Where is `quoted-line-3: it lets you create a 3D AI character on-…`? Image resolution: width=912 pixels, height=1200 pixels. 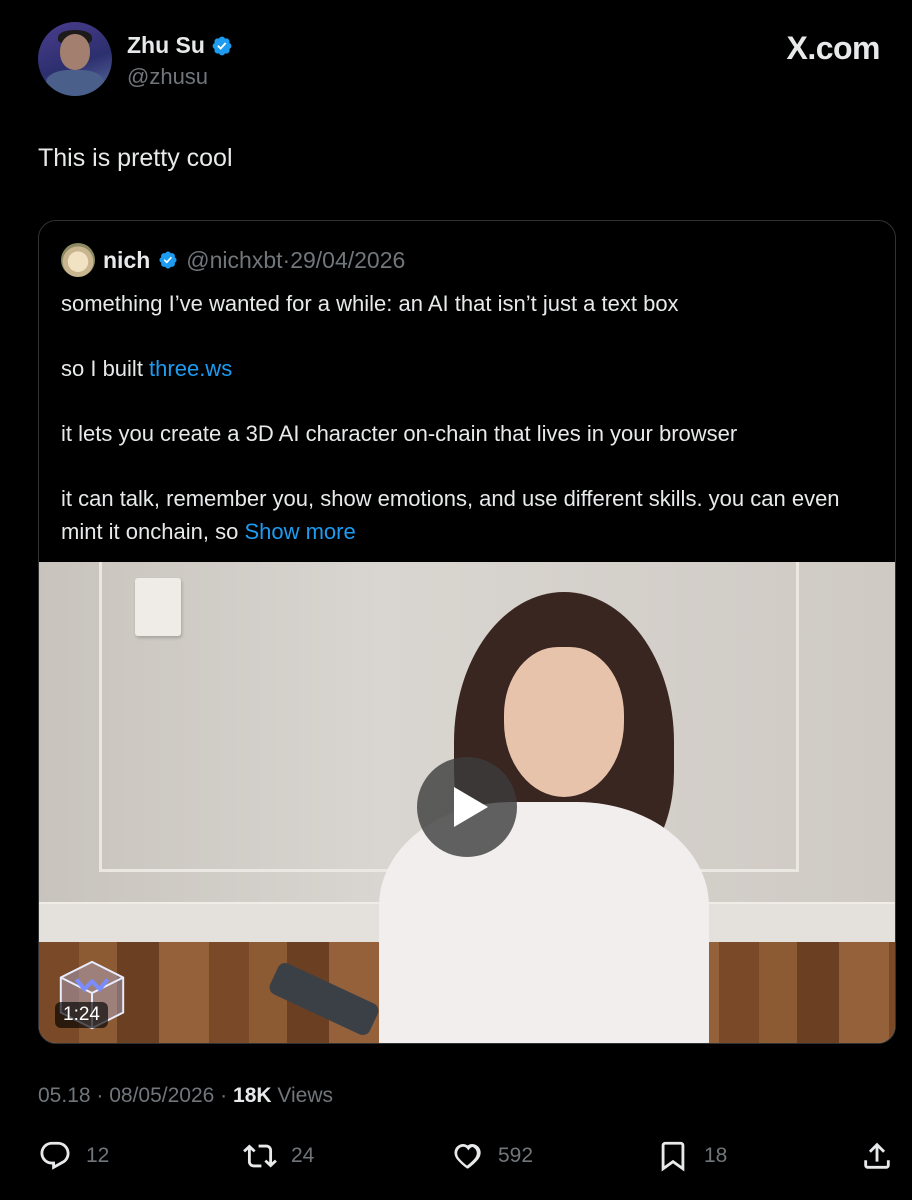
quoted-line-3: it lets you create a 3D AI character on-… is located at coordinates (399, 433).